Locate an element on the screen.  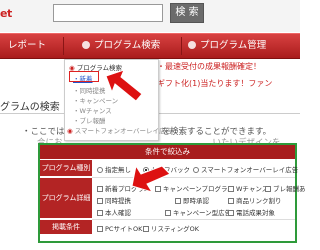
option-label: スマートフォンオーバーレイ広告 is located at coordinates (250, 170).